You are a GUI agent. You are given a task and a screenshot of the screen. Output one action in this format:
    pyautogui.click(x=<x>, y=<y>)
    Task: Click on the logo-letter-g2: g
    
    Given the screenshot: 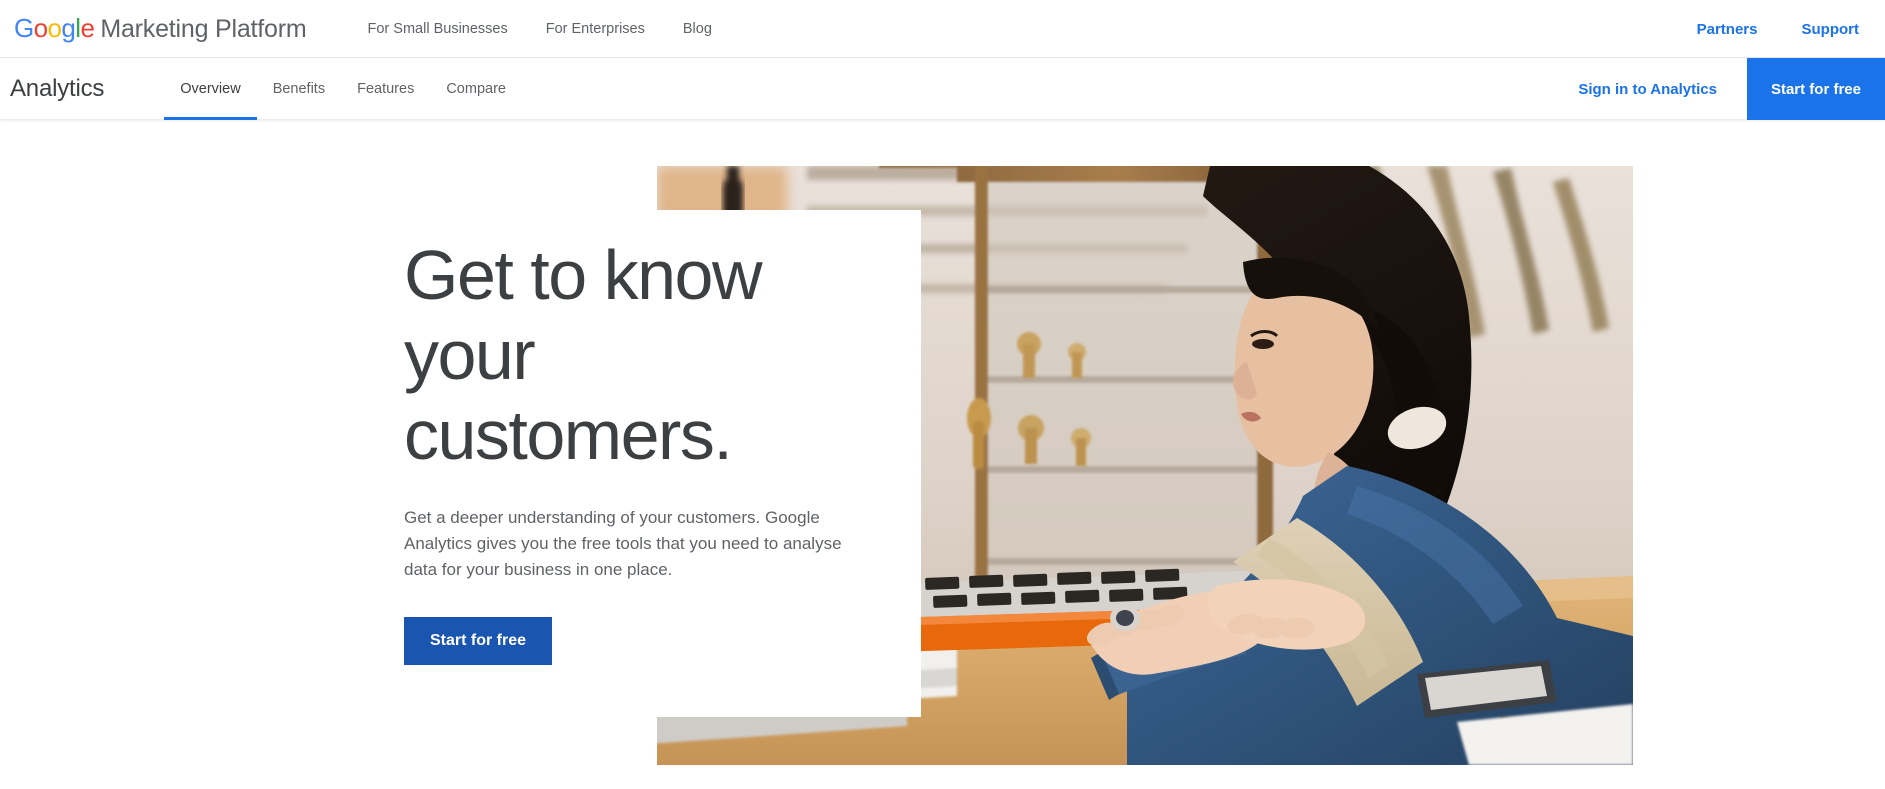 What is the action you would take?
    pyautogui.click(x=68, y=28)
    